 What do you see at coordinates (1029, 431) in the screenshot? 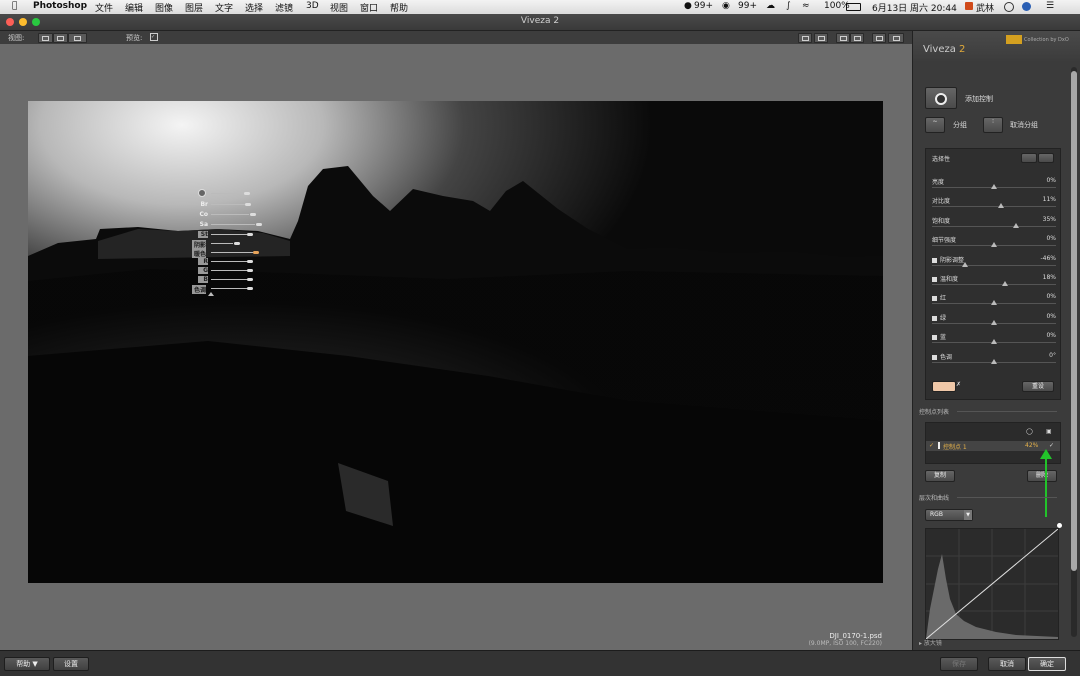
I see `show-points-icon: ◯` at bounding box center [1029, 431].